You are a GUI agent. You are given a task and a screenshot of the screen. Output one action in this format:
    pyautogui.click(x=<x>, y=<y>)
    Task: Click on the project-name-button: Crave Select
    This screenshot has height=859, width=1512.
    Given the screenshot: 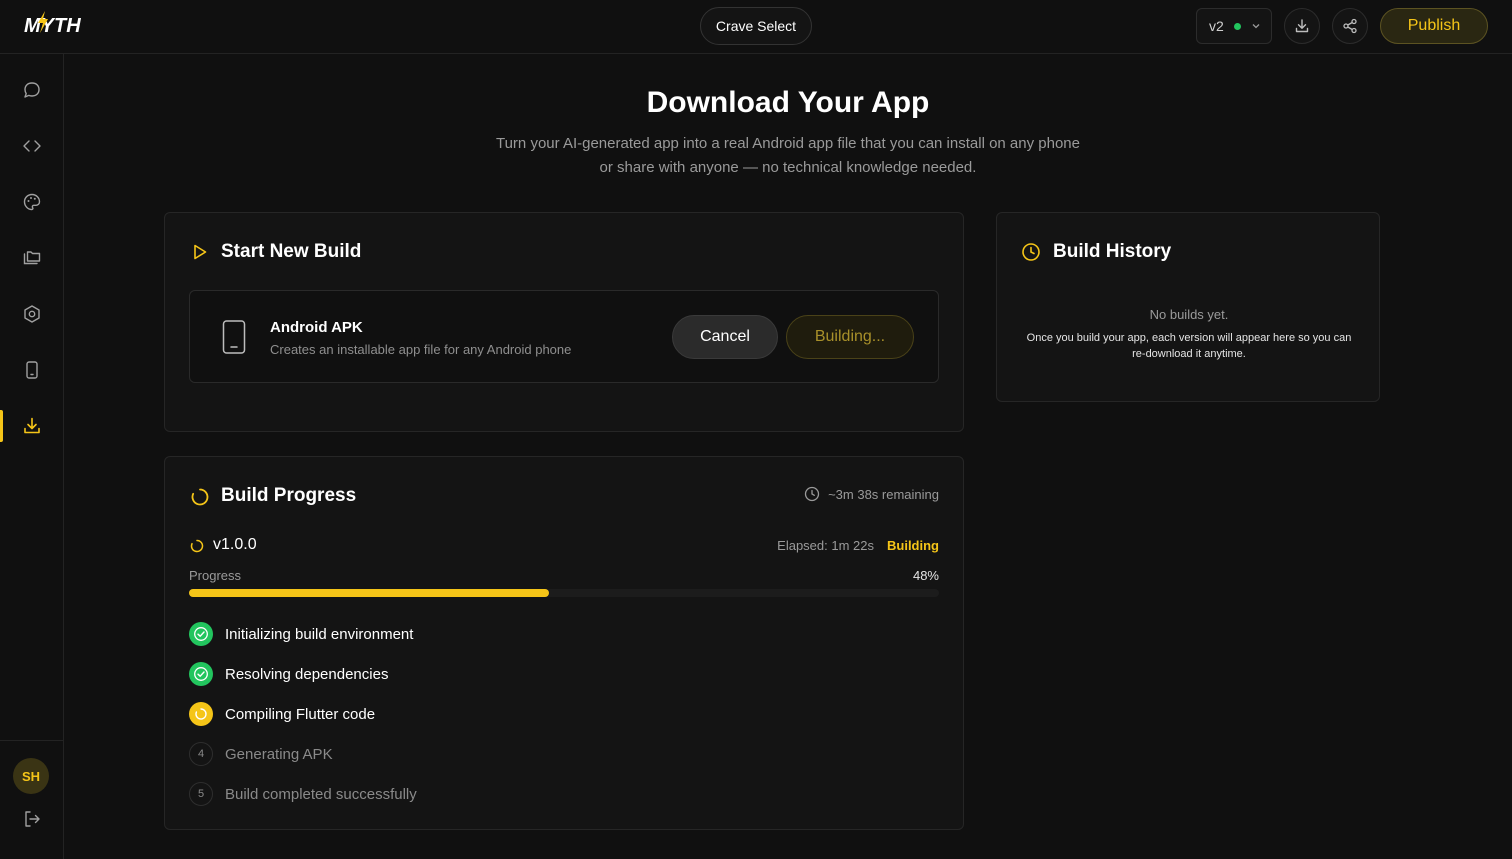 What is the action you would take?
    pyautogui.click(x=756, y=26)
    